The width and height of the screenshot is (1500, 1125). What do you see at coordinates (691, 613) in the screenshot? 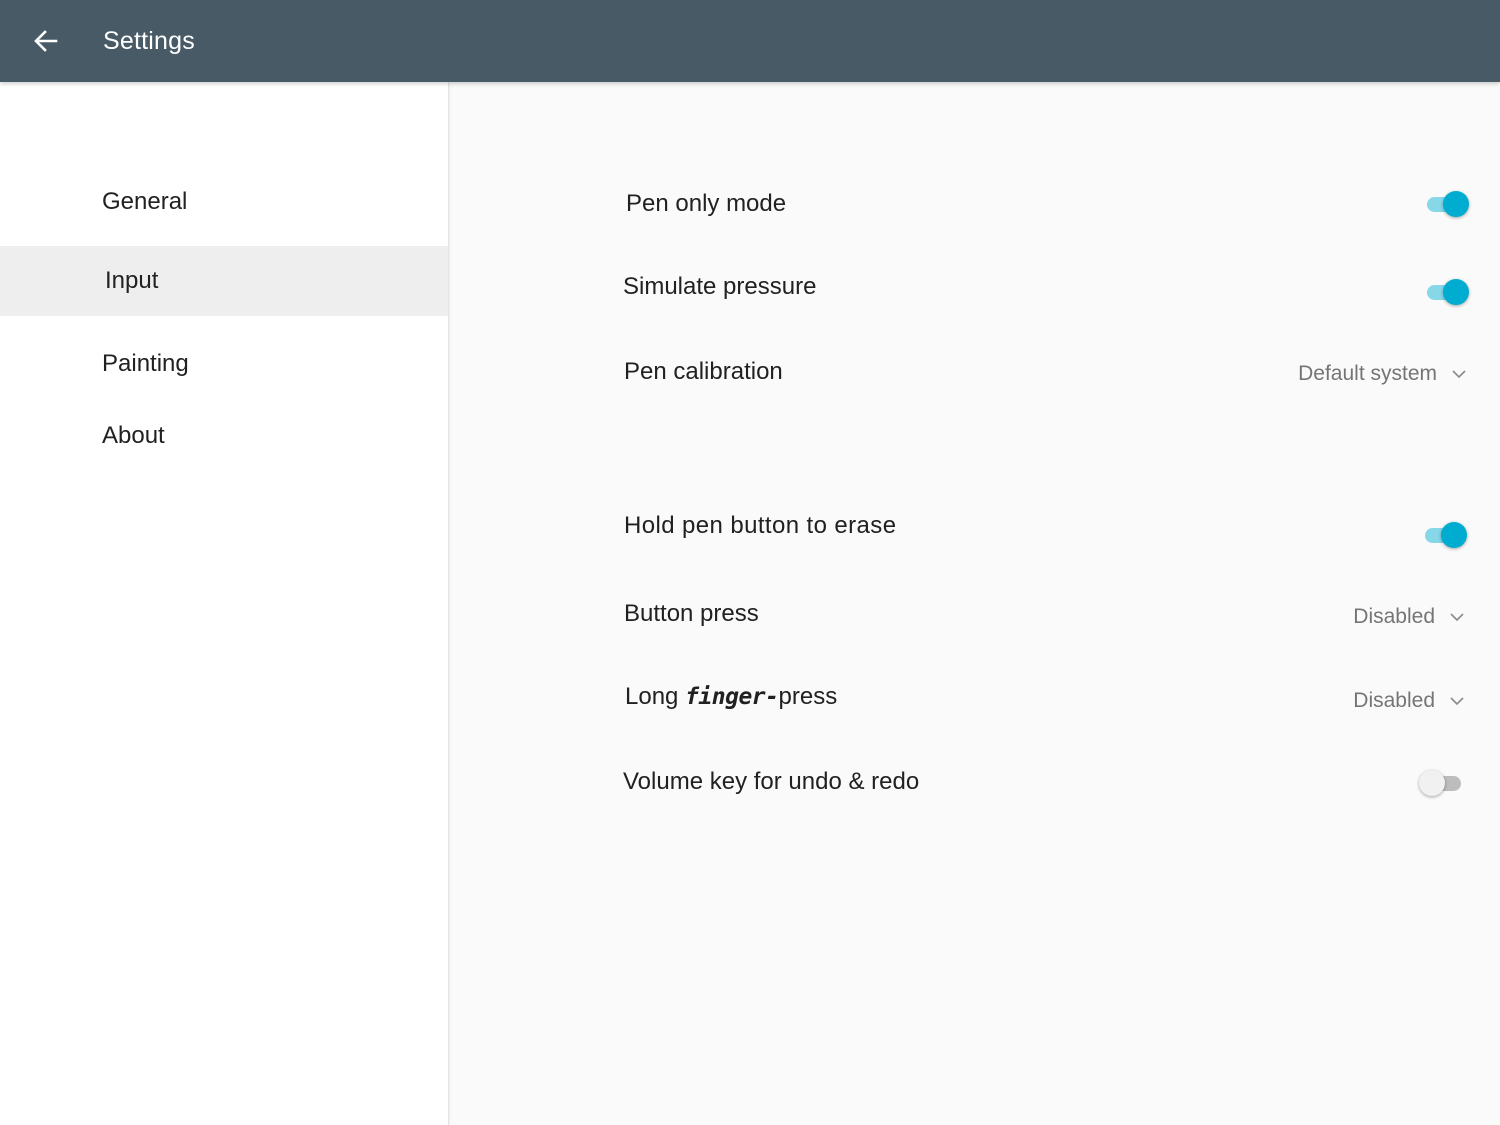
I see `setting-label: Button press` at bounding box center [691, 613].